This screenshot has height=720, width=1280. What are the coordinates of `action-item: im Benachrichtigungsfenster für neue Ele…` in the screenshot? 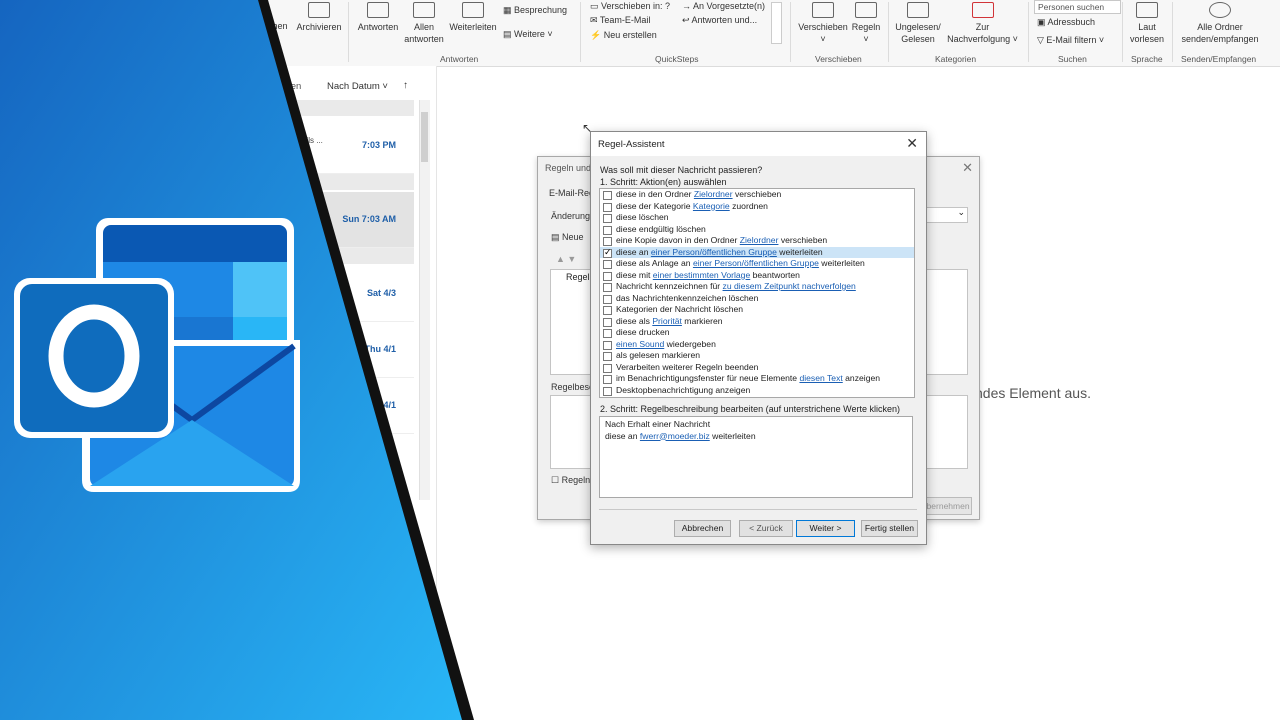 It's located at (757, 379).